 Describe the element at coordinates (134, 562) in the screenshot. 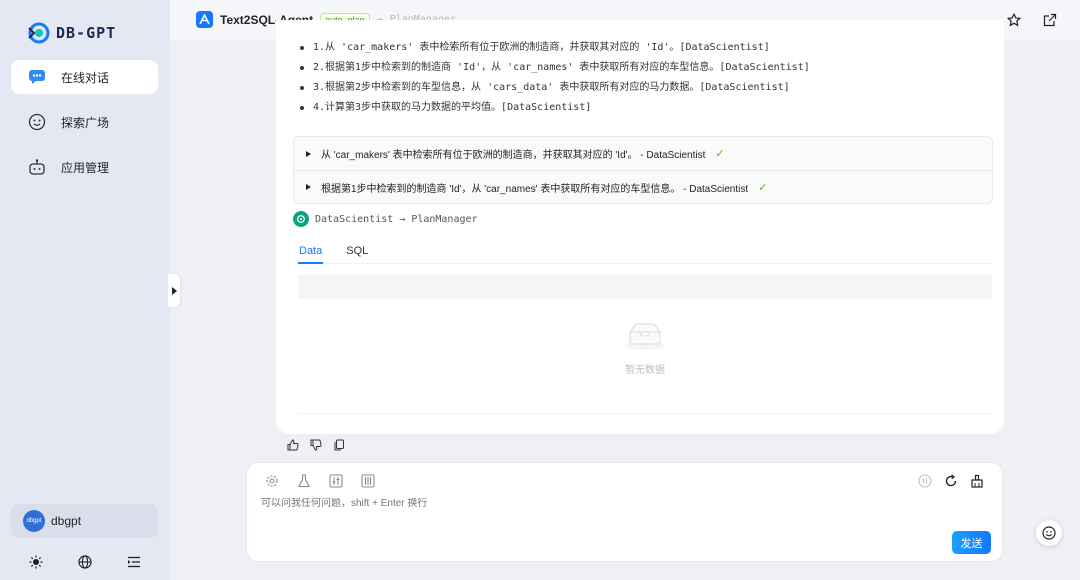

I see `menu-fold-icon` at that location.